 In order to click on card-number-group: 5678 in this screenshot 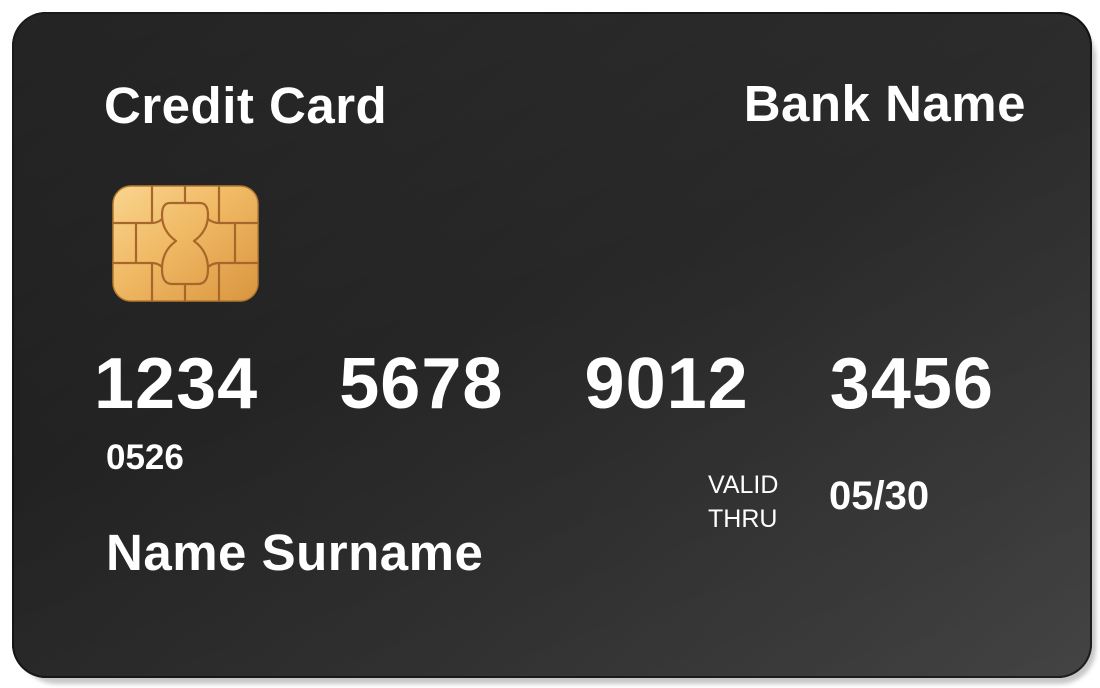, I will do `click(421, 384)`.